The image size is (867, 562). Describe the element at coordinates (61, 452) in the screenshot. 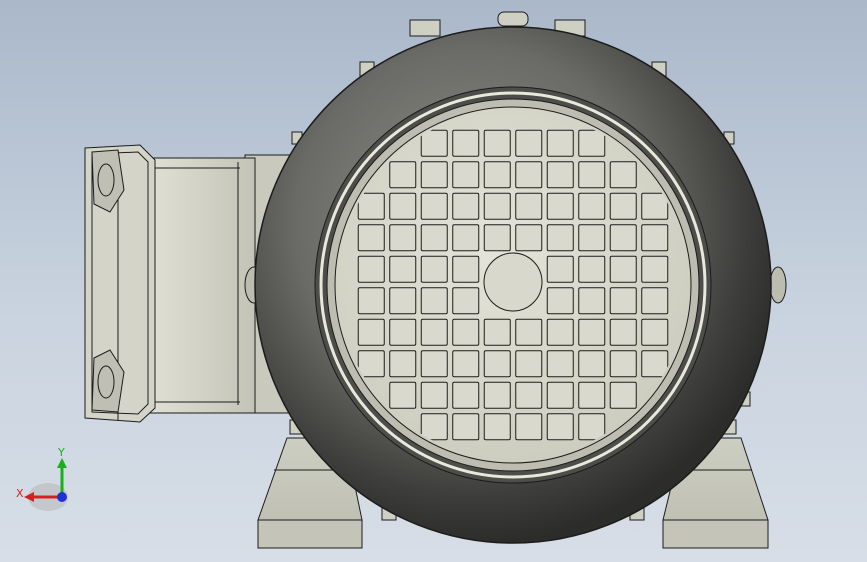

I see `y-axis-label: Y` at that location.